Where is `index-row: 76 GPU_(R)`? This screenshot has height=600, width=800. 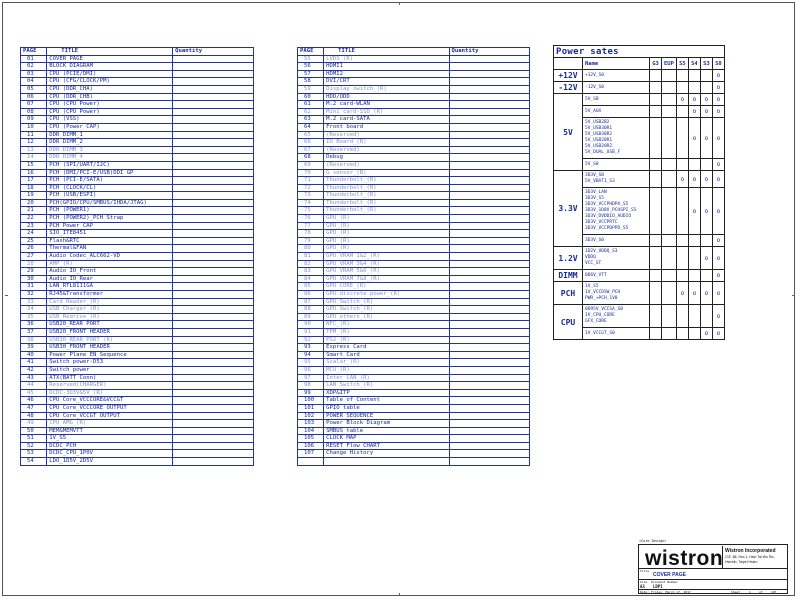 index-row: 76 GPU_(R) is located at coordinates (413, 218).